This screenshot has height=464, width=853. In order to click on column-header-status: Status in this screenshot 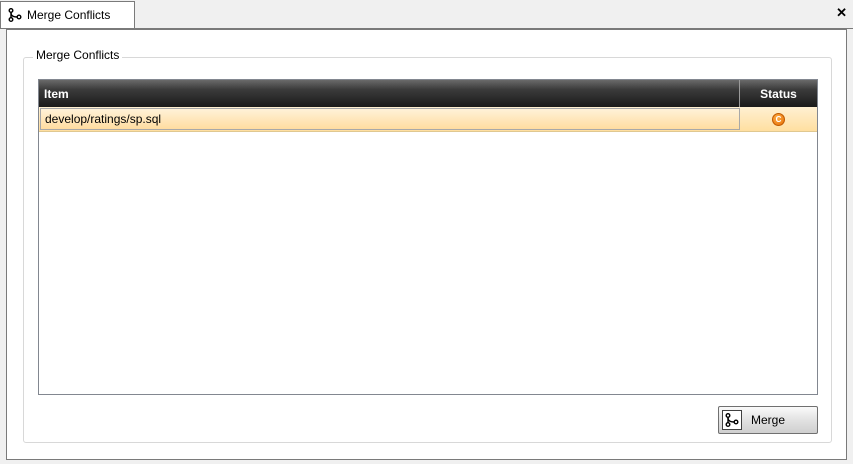, I will do `click(778, 93)`.